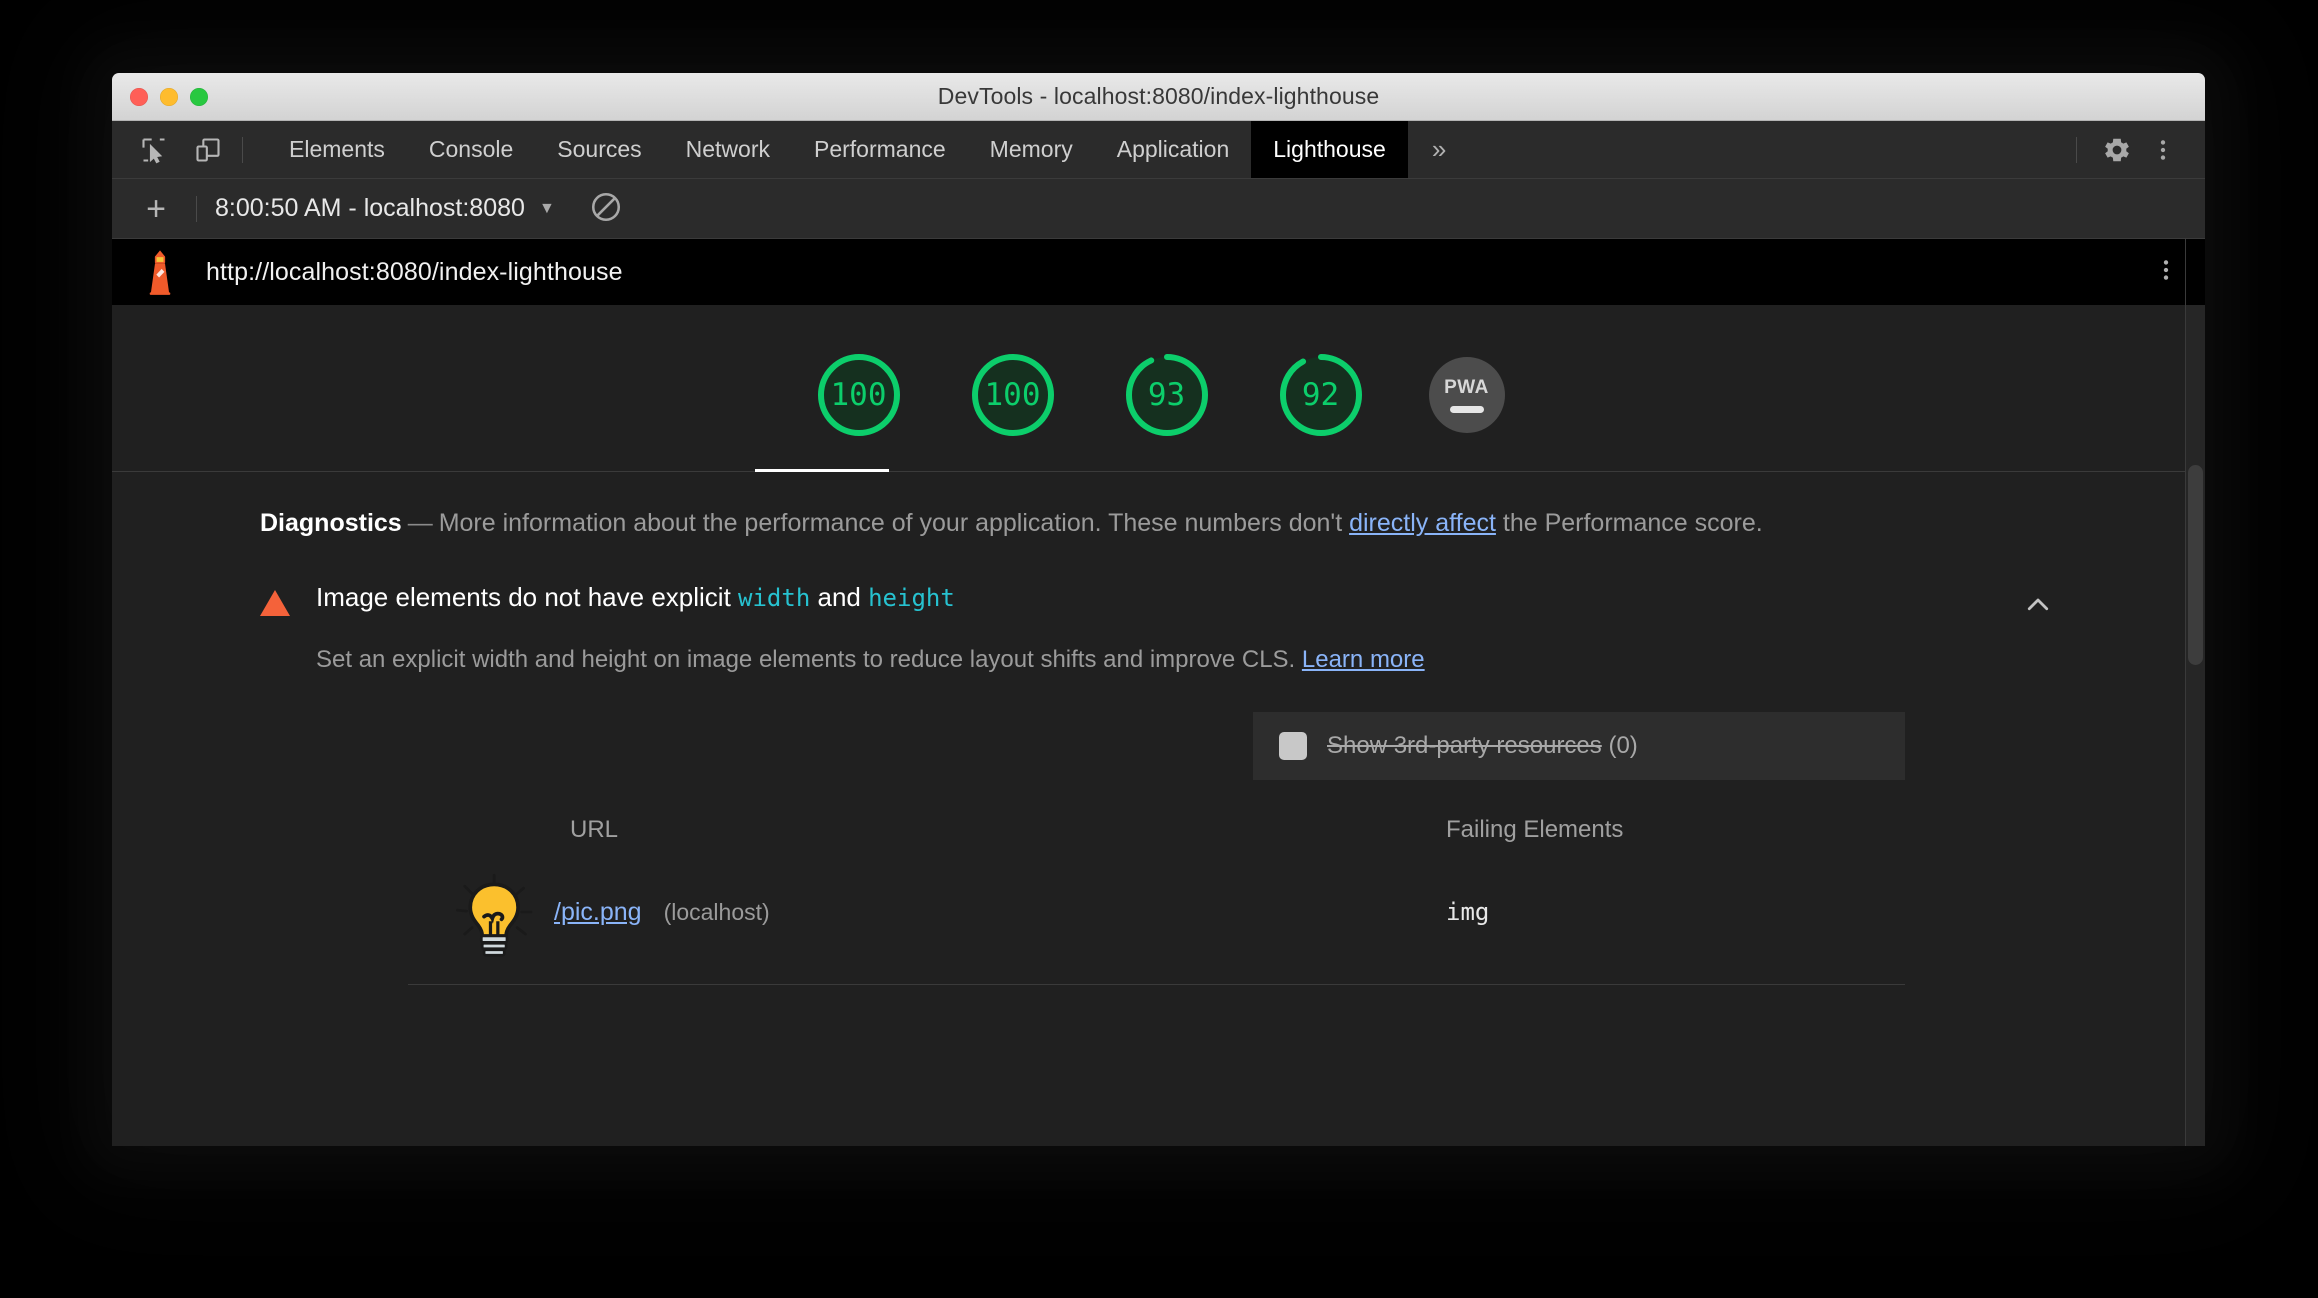 The height and width of the screenshot is (1298, 2318). What do you see at coordinates (420, 523) in the screenshot?
I see `diagnostics-dash: —` at bounding box center [420, 523].